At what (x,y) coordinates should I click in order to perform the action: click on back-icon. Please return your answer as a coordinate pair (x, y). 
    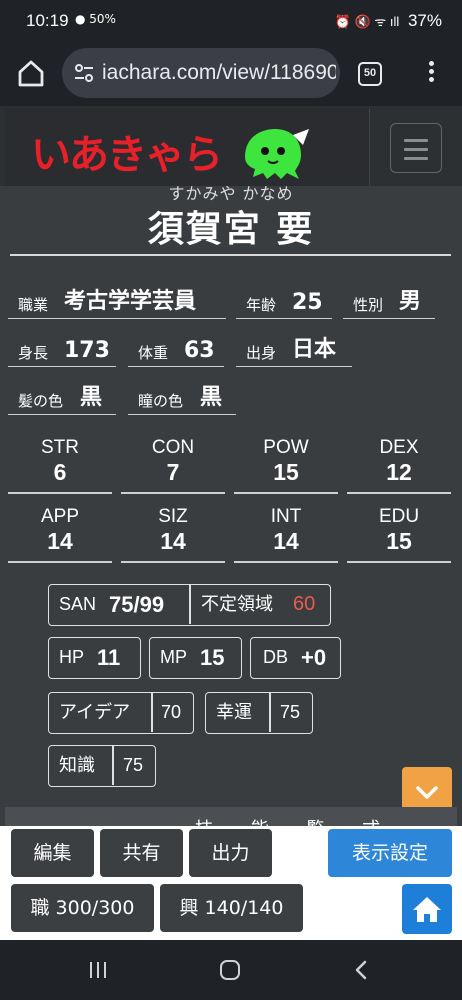
    Looking at the image, I should click on (361, 970).